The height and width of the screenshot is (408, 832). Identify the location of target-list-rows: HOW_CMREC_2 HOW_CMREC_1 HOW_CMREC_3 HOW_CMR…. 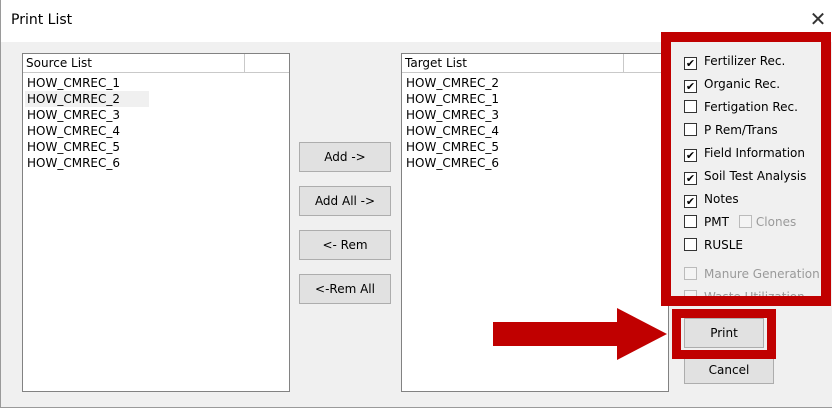
(534, 123).